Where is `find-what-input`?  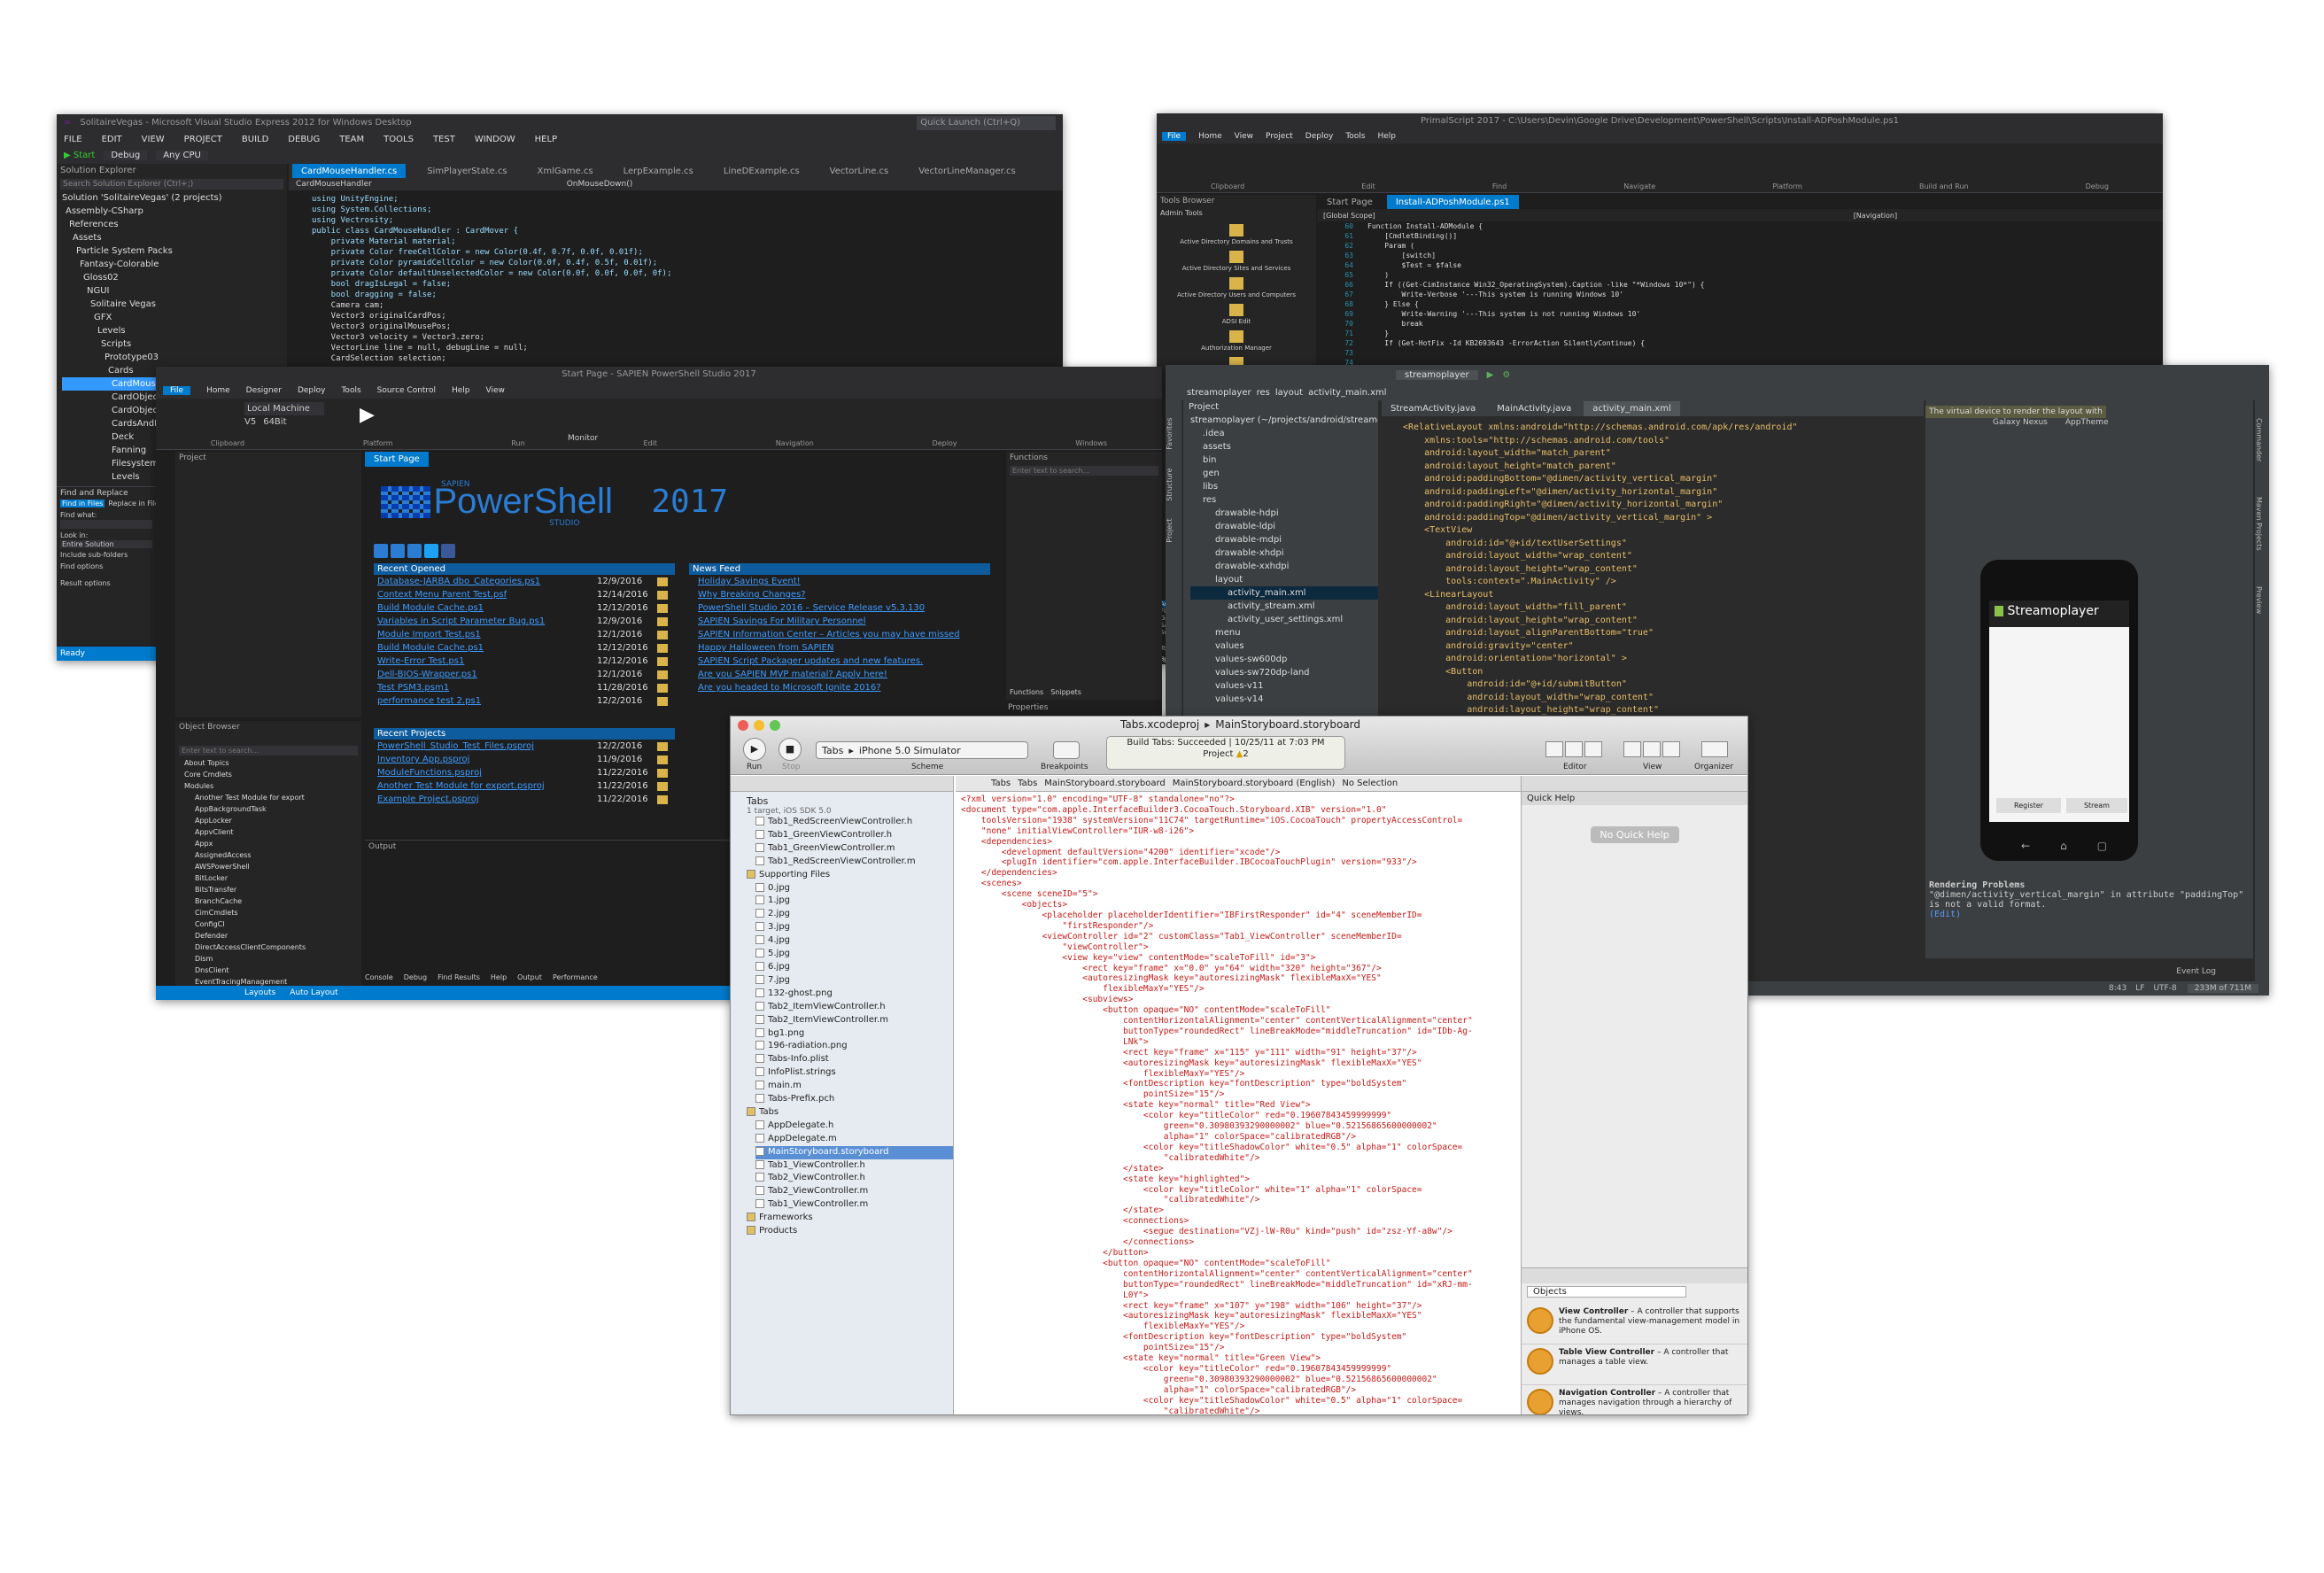 find-what-input is located at coordinates (106, 524).